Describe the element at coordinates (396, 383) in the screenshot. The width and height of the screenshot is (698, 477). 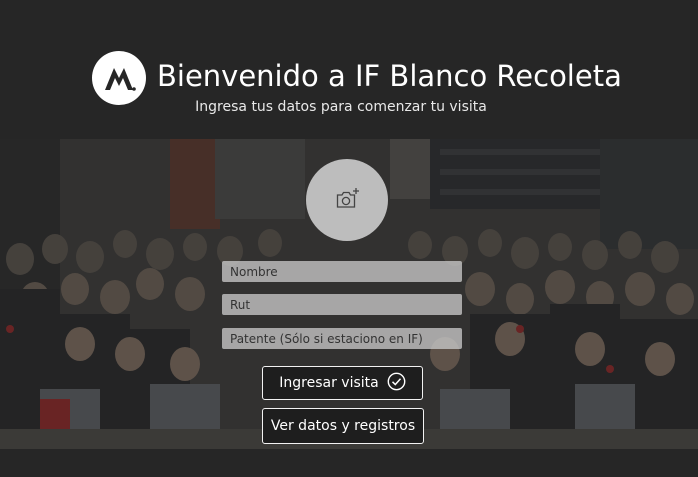
I see `check-circle-icon` at that location.